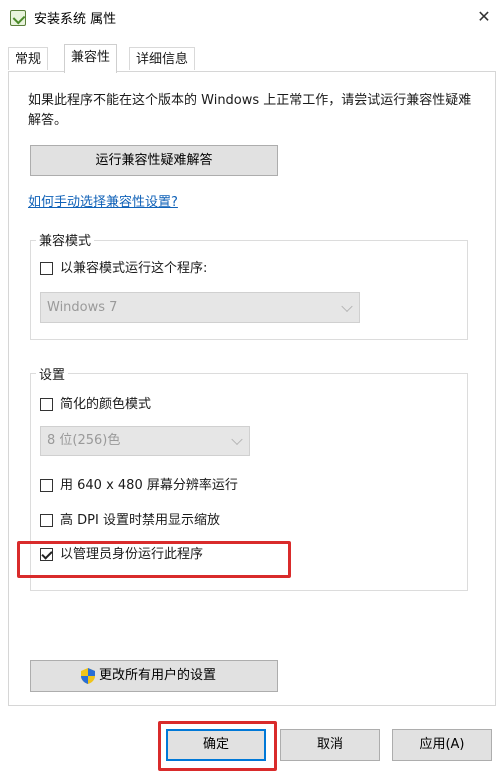 The image size is (504, 776). What do you see at coordinates (84, 440) in the screenshot?
I see `color-depth-select-value: 8 位(256)色` at bounding box center [84, 440].